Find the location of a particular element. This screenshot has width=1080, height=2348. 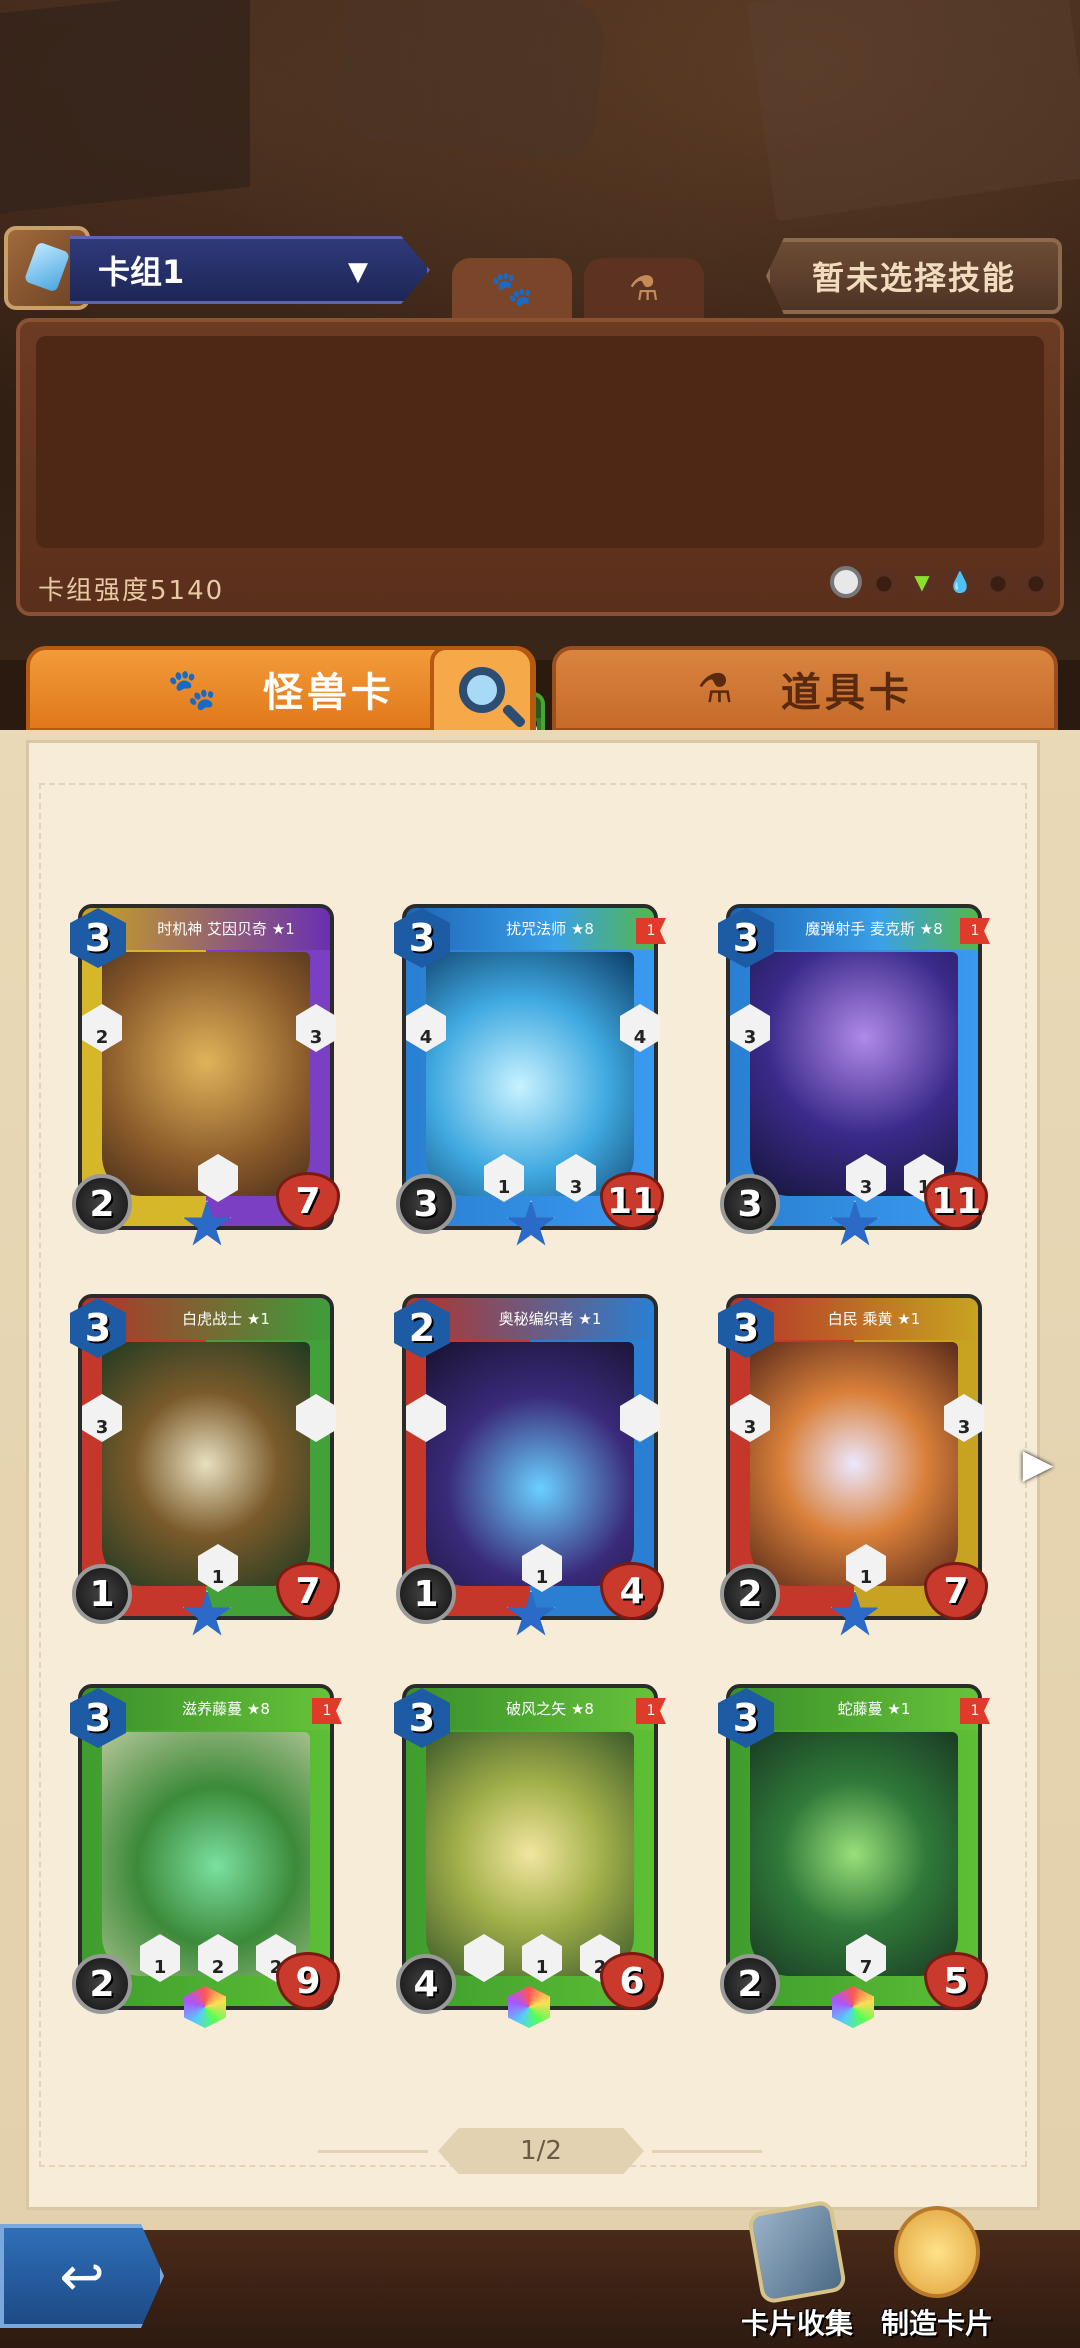

next-page-arrow-icon: ▶ is located at coordinates (1038, 1464).